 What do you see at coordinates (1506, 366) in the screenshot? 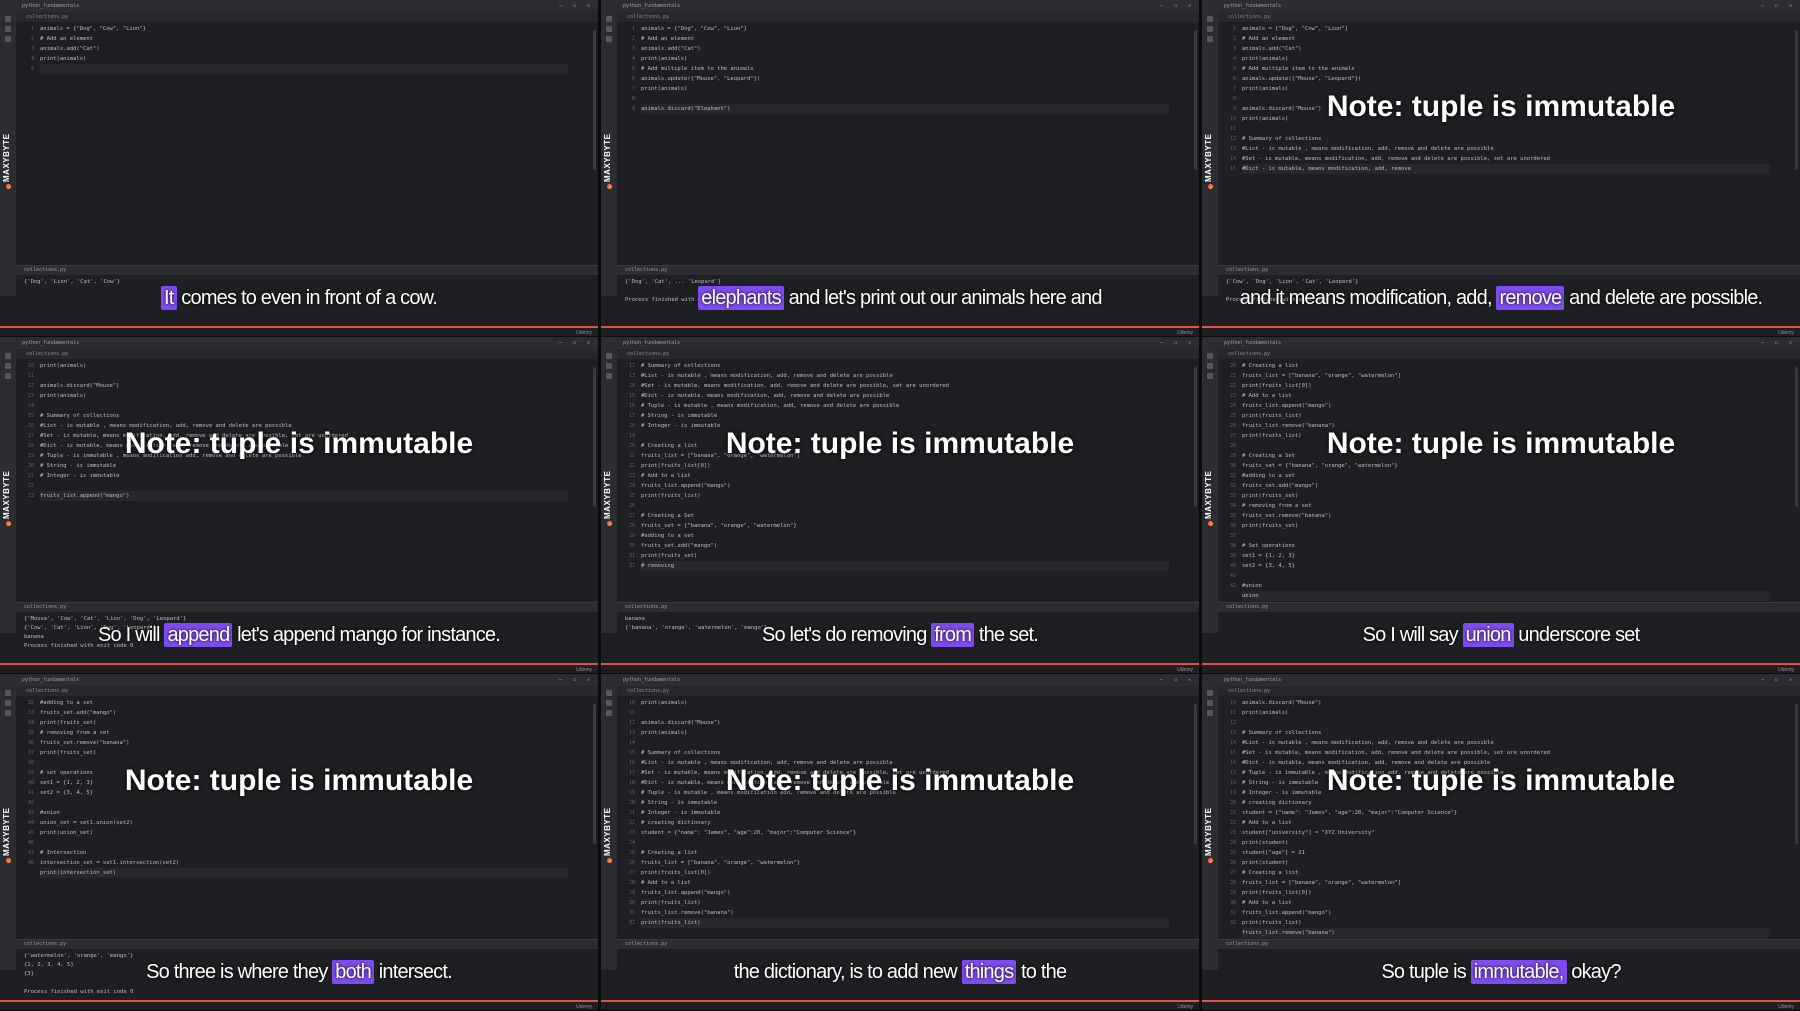
I see `code-line: # Creating a list` at bounding box center [1506, 366].